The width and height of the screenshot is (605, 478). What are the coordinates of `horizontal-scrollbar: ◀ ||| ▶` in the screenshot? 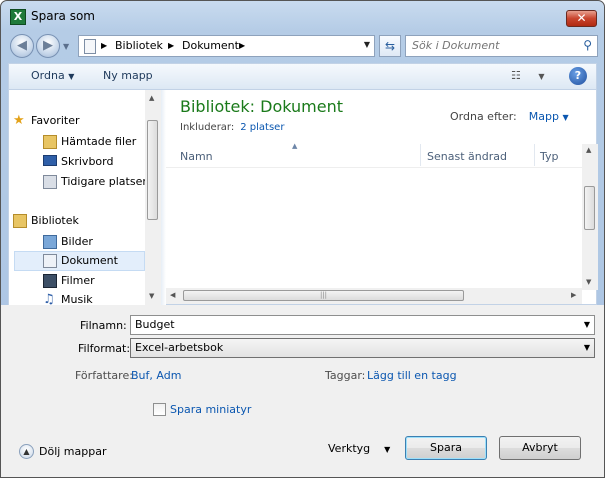 It's located at (374, 296).